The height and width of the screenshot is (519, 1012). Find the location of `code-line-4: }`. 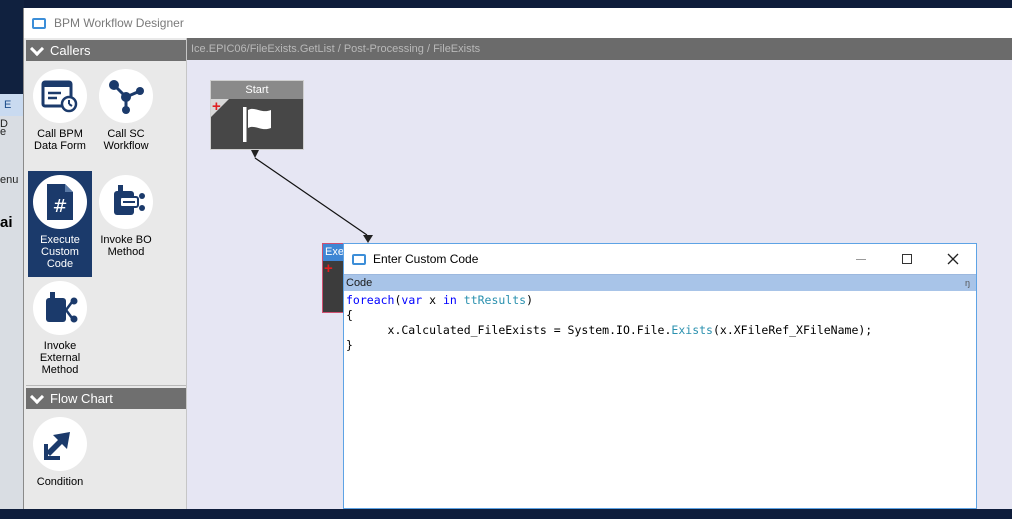

code-line-4: } is located at coordinates (349, 345).